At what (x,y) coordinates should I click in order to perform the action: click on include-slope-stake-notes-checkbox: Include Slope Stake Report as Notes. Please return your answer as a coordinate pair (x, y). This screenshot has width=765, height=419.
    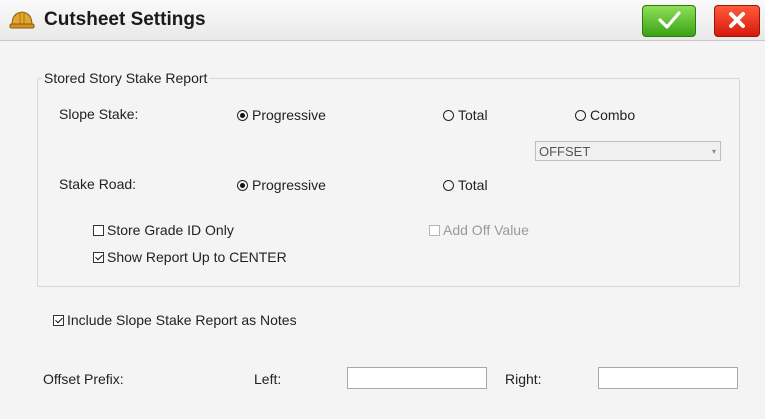
    Looking at the image, I should click on (175, 320).